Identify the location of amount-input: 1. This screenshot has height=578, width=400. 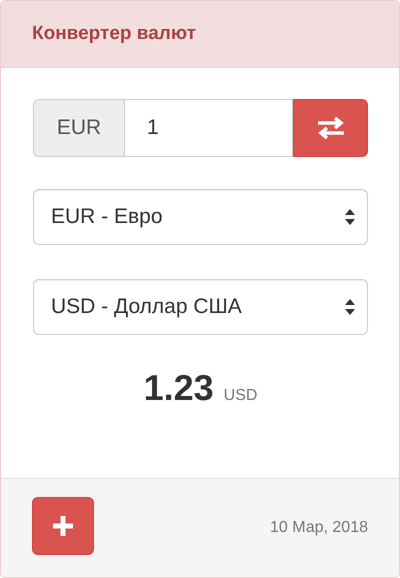
(209, 128).